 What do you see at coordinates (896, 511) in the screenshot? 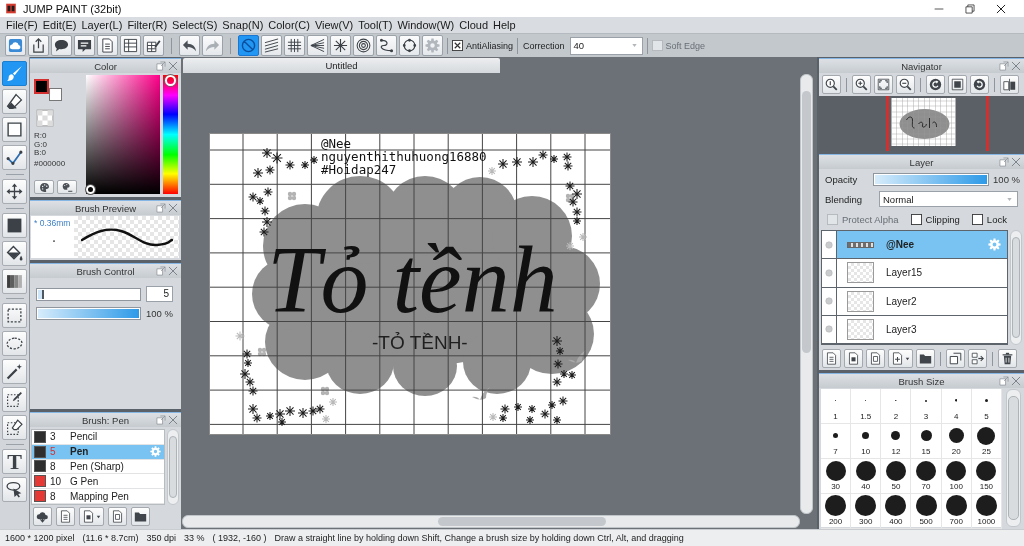
I see `brush-size-option: 400` at bounding box center [896, 511].